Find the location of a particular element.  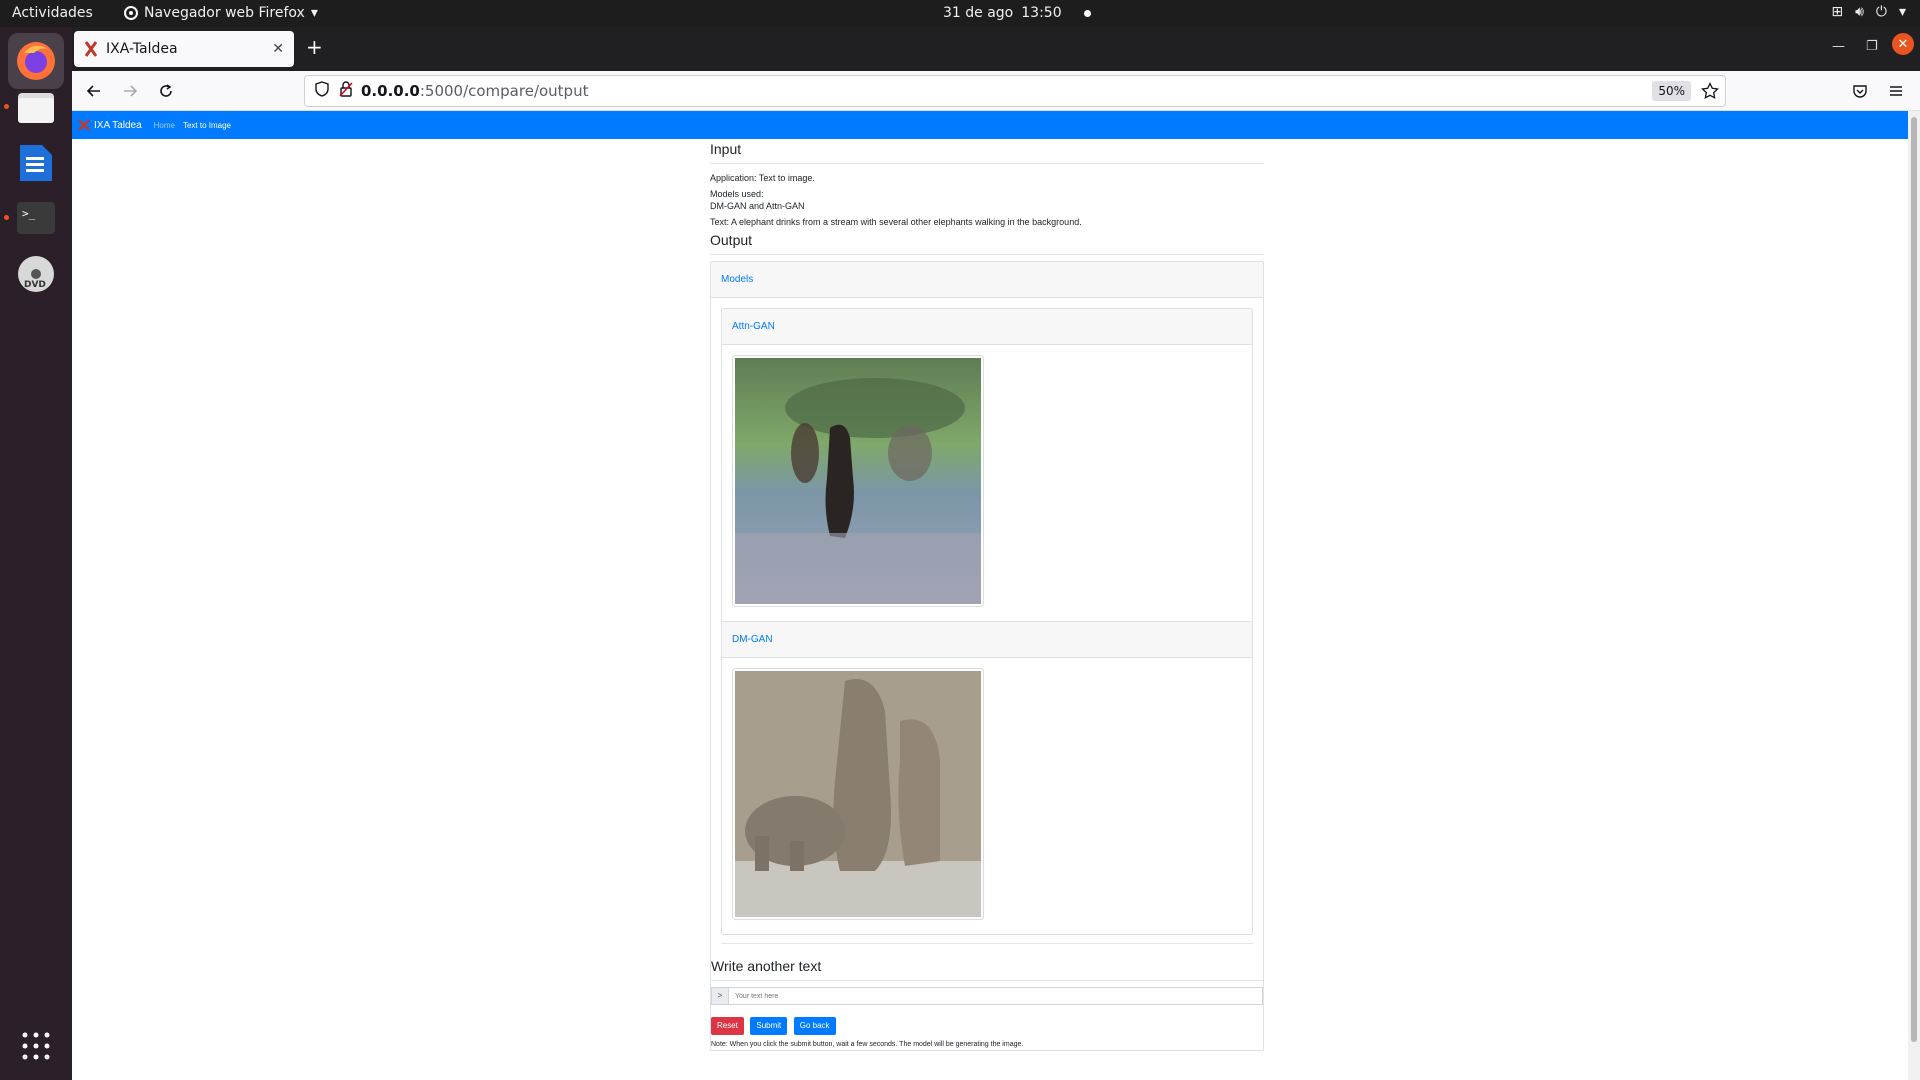

nav-home-link: Home is located at coordinates (164, 125).